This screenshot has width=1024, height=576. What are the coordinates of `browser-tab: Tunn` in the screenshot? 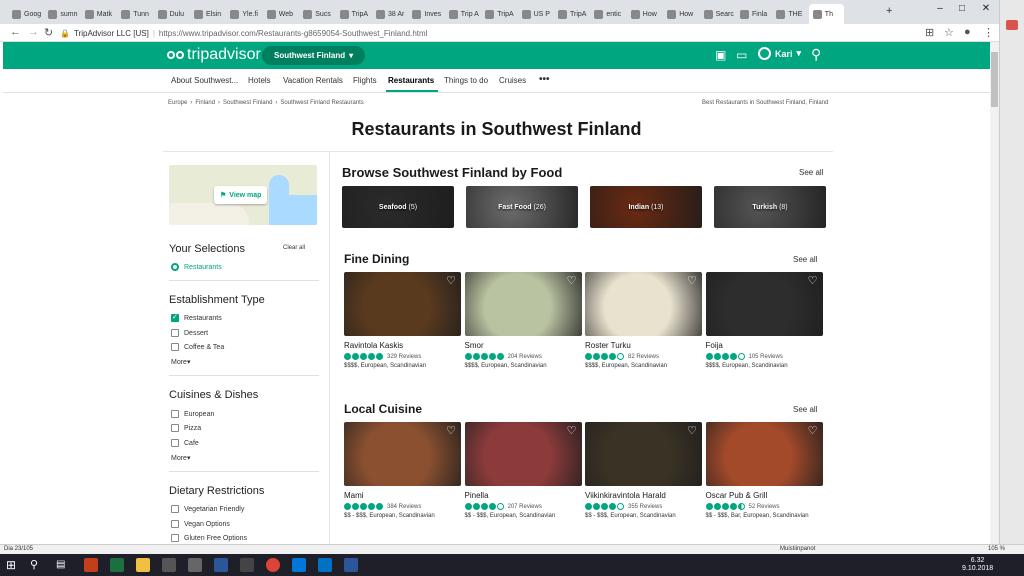 It's located at (134, 14).